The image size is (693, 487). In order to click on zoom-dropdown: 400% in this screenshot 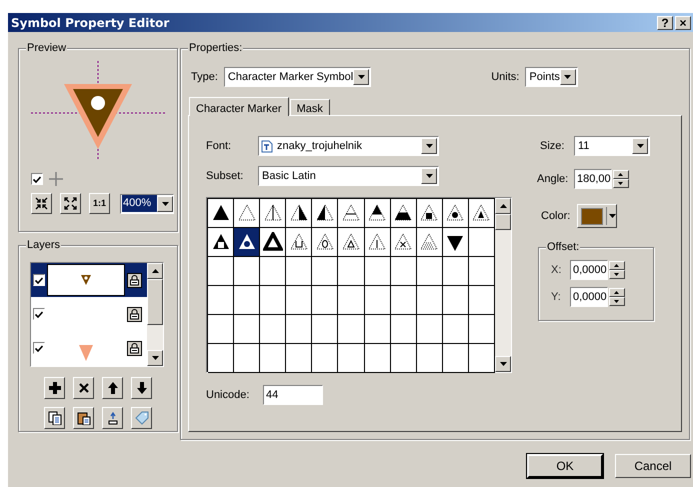, I will do `click(147, 204)`.